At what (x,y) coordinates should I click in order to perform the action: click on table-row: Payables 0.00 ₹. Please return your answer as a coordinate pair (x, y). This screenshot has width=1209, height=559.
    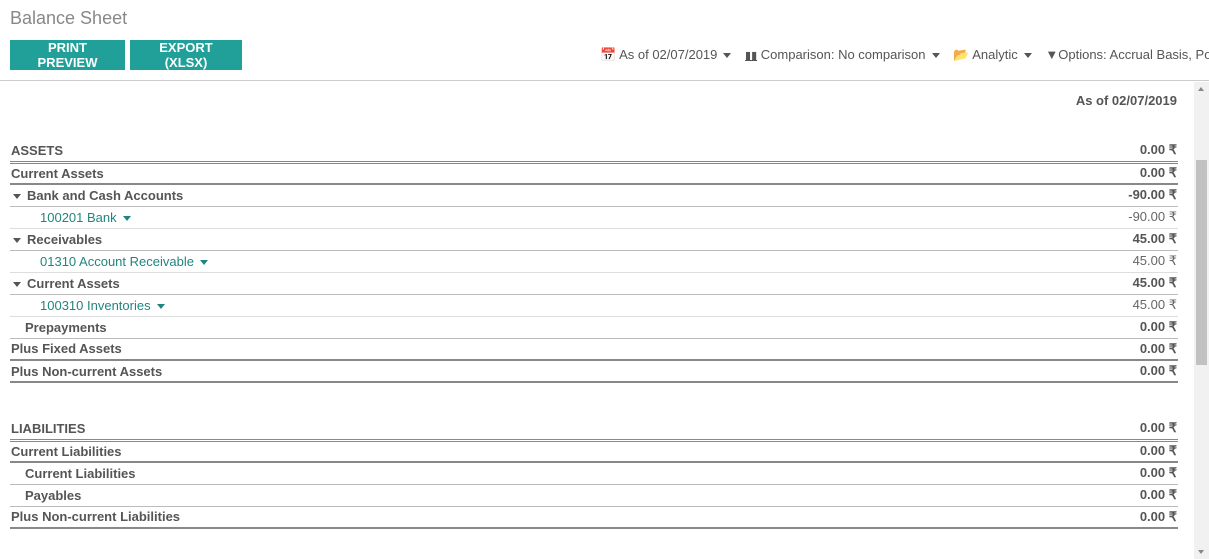
    Looking at the image, I should click on (594, 495).